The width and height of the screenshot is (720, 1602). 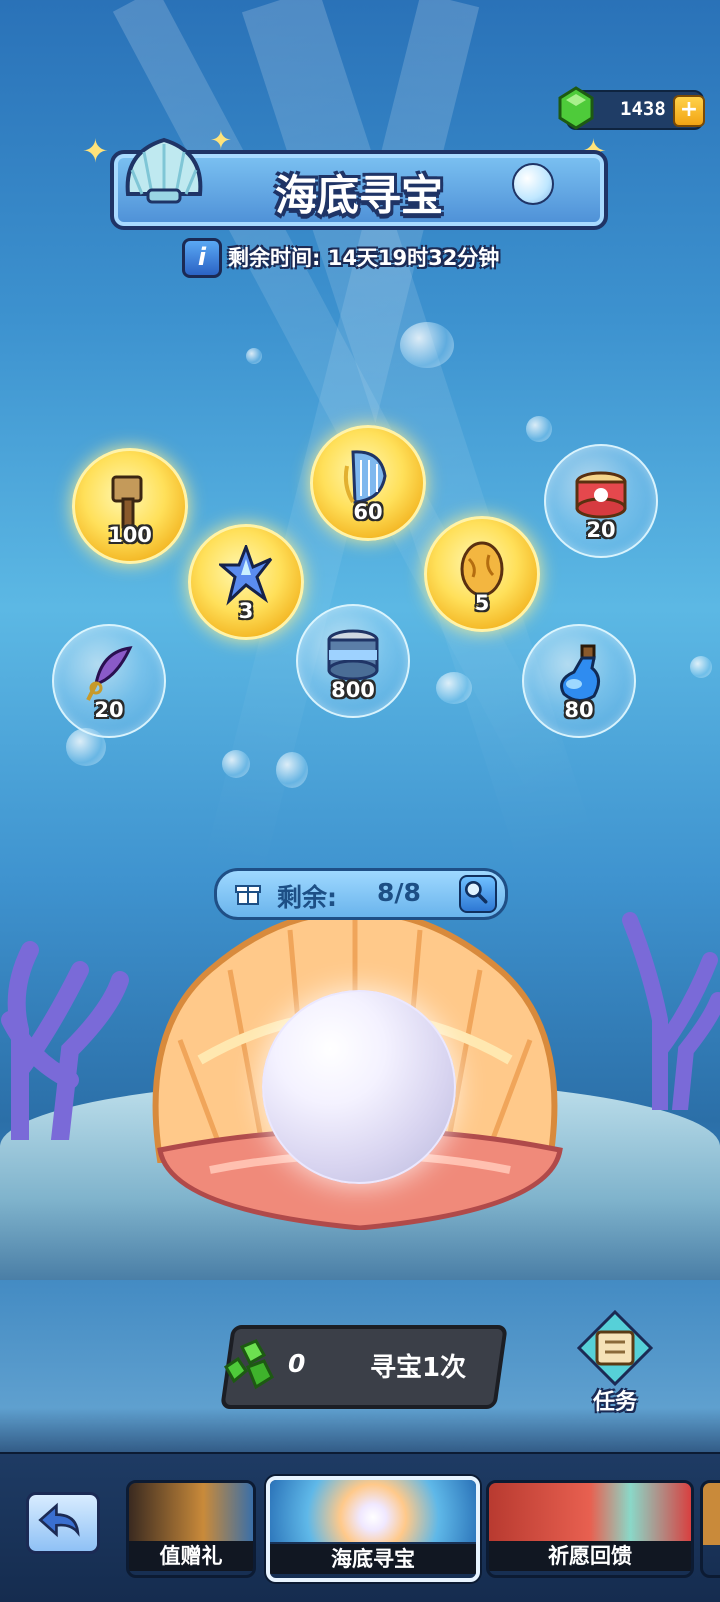 What do you see at coordinates (95, 151) in the screenshot?
I see `sparkle-icon: ✦` at bounding box center [95, 151].